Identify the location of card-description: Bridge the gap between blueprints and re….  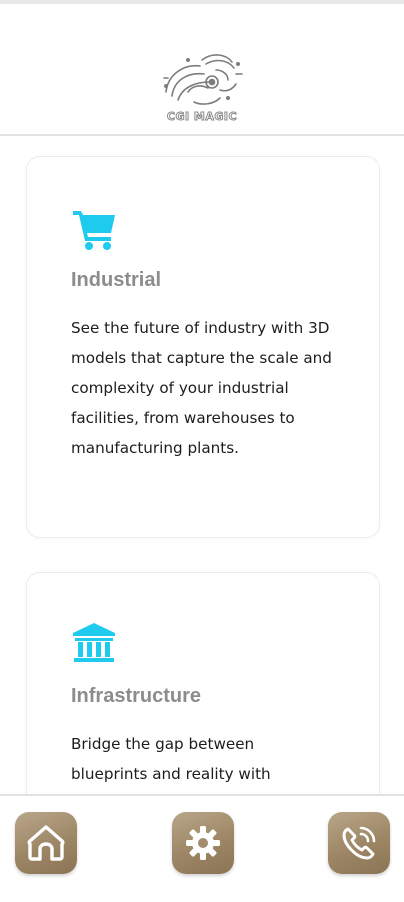
(171, 759).